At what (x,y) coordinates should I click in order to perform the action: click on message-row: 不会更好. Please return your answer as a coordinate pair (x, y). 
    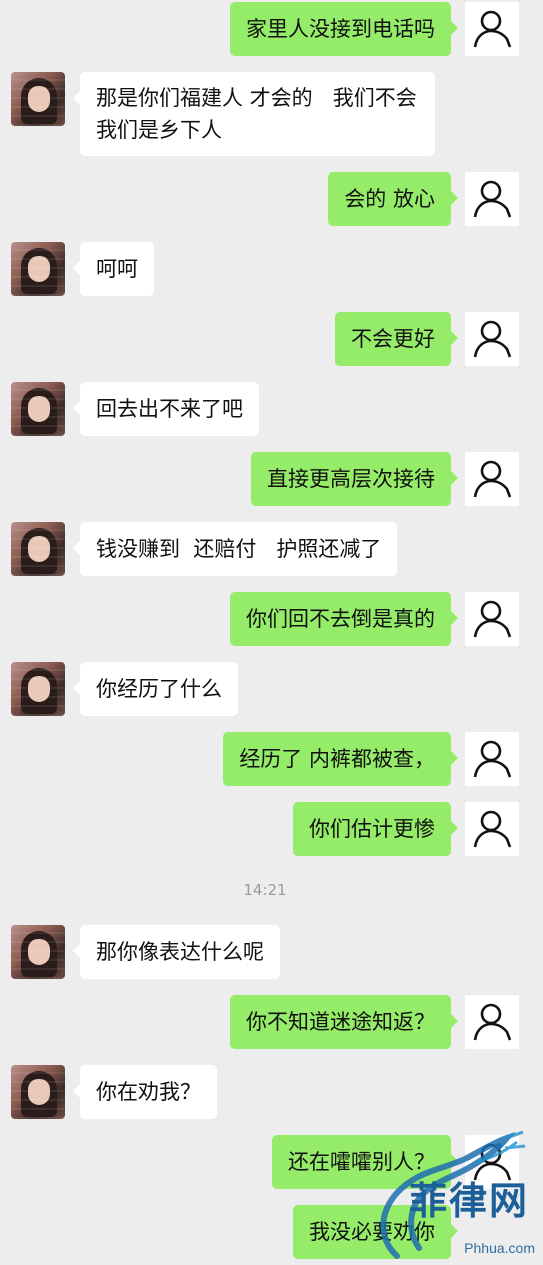
    Looking at the image, I should click on (271, 339).